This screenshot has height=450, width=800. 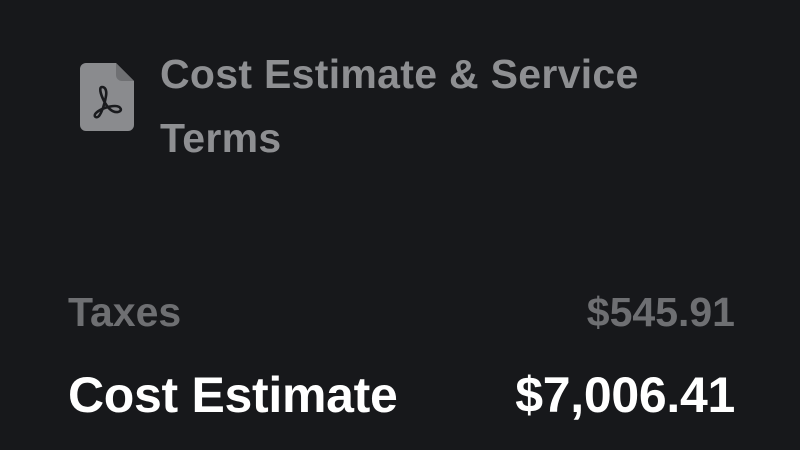 What do you see at coordinates (625, 395) in the screenshot?
I see `cost-estimate-amount: $7,006.41` at bounding box center [625, 395].